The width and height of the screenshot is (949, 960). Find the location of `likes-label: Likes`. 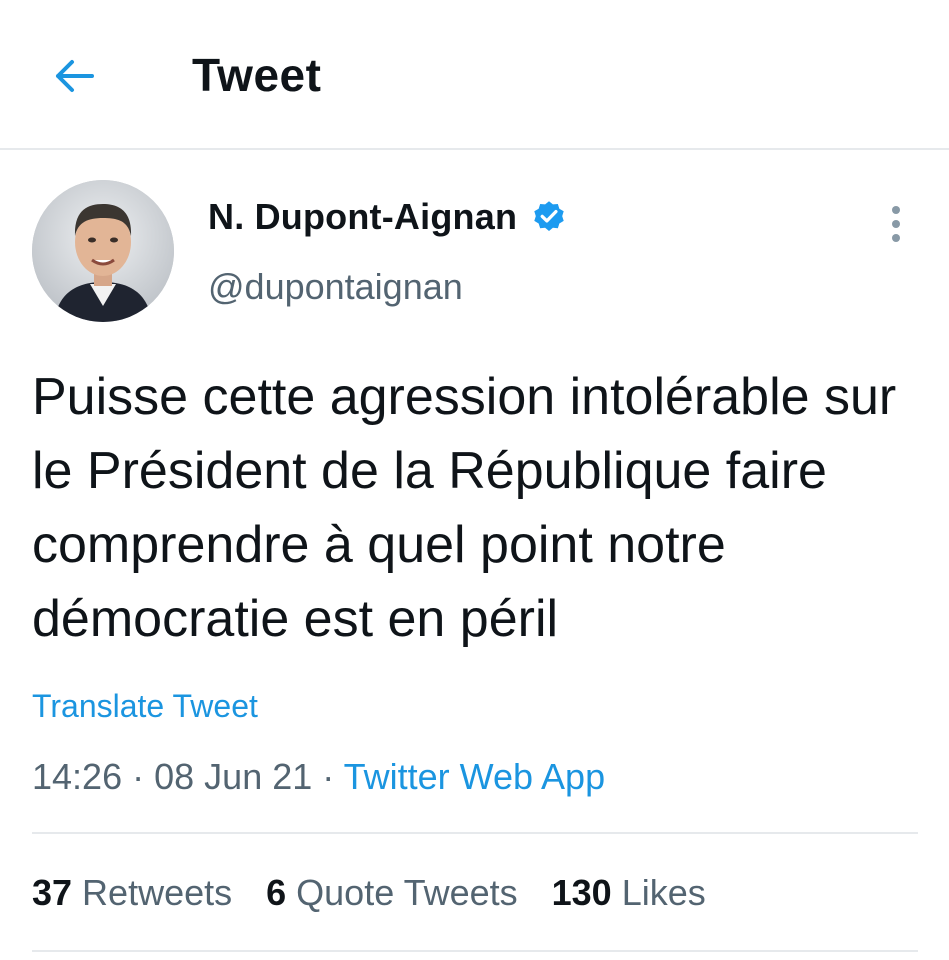

likes-label: Likes is located at coordinates (663, 892).